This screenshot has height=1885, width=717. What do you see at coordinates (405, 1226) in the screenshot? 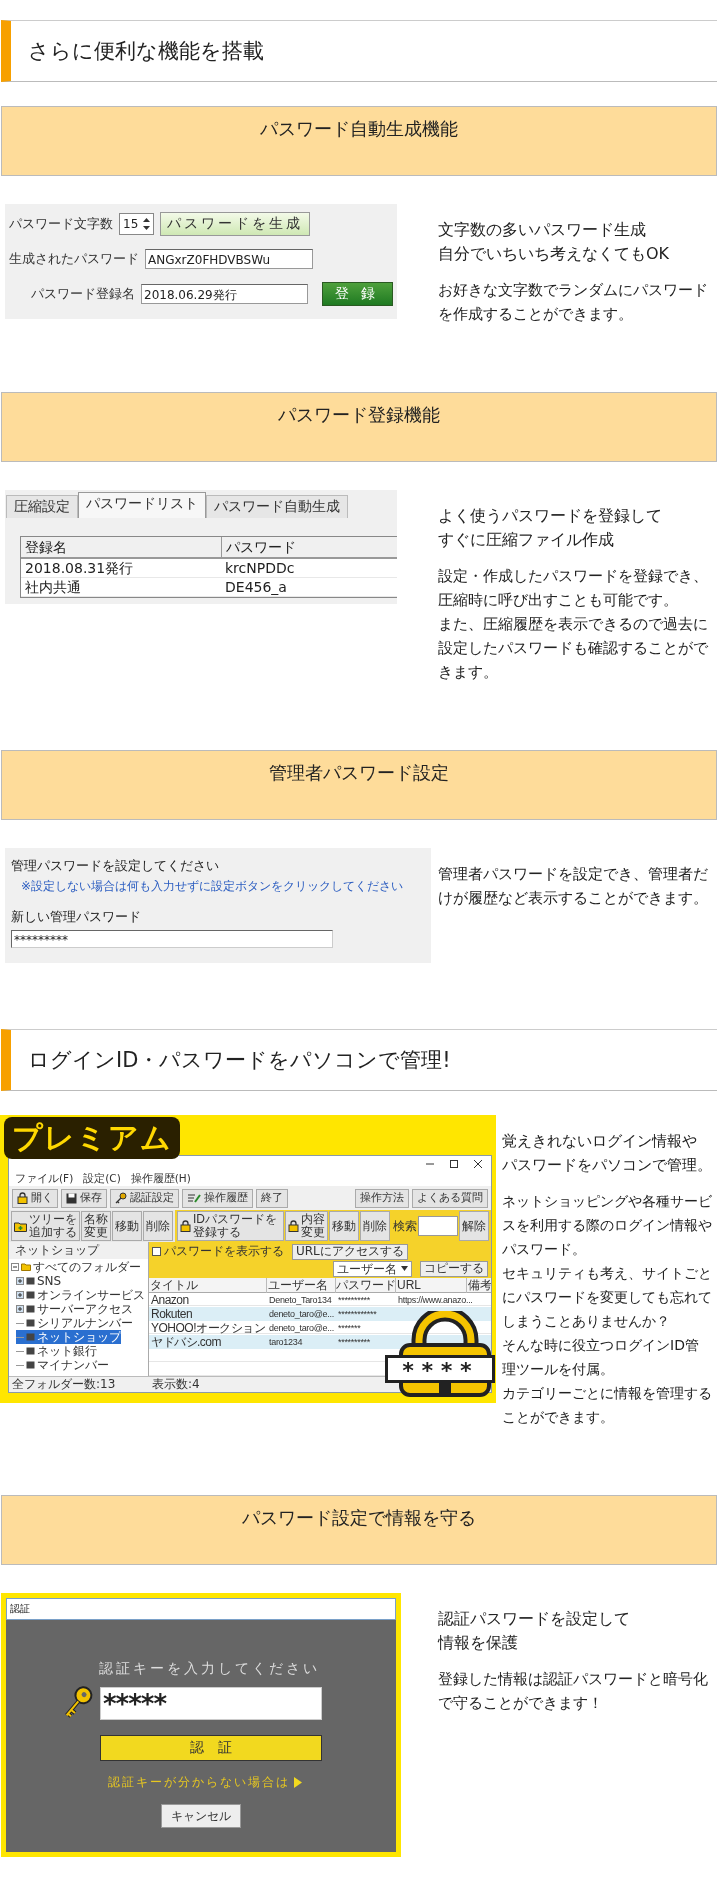
I see `search-label: 検索` at bounding box center [405, 1226].